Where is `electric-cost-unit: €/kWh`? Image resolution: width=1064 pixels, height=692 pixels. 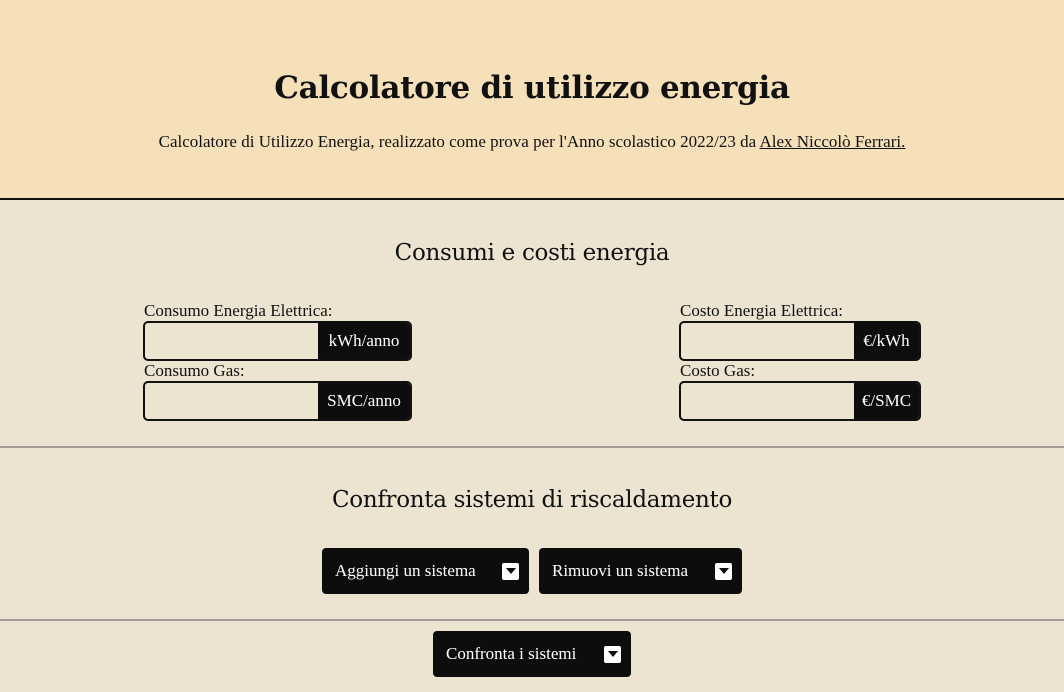 electric-cost-unit: €/kWh is located at coordinates (886, 341).